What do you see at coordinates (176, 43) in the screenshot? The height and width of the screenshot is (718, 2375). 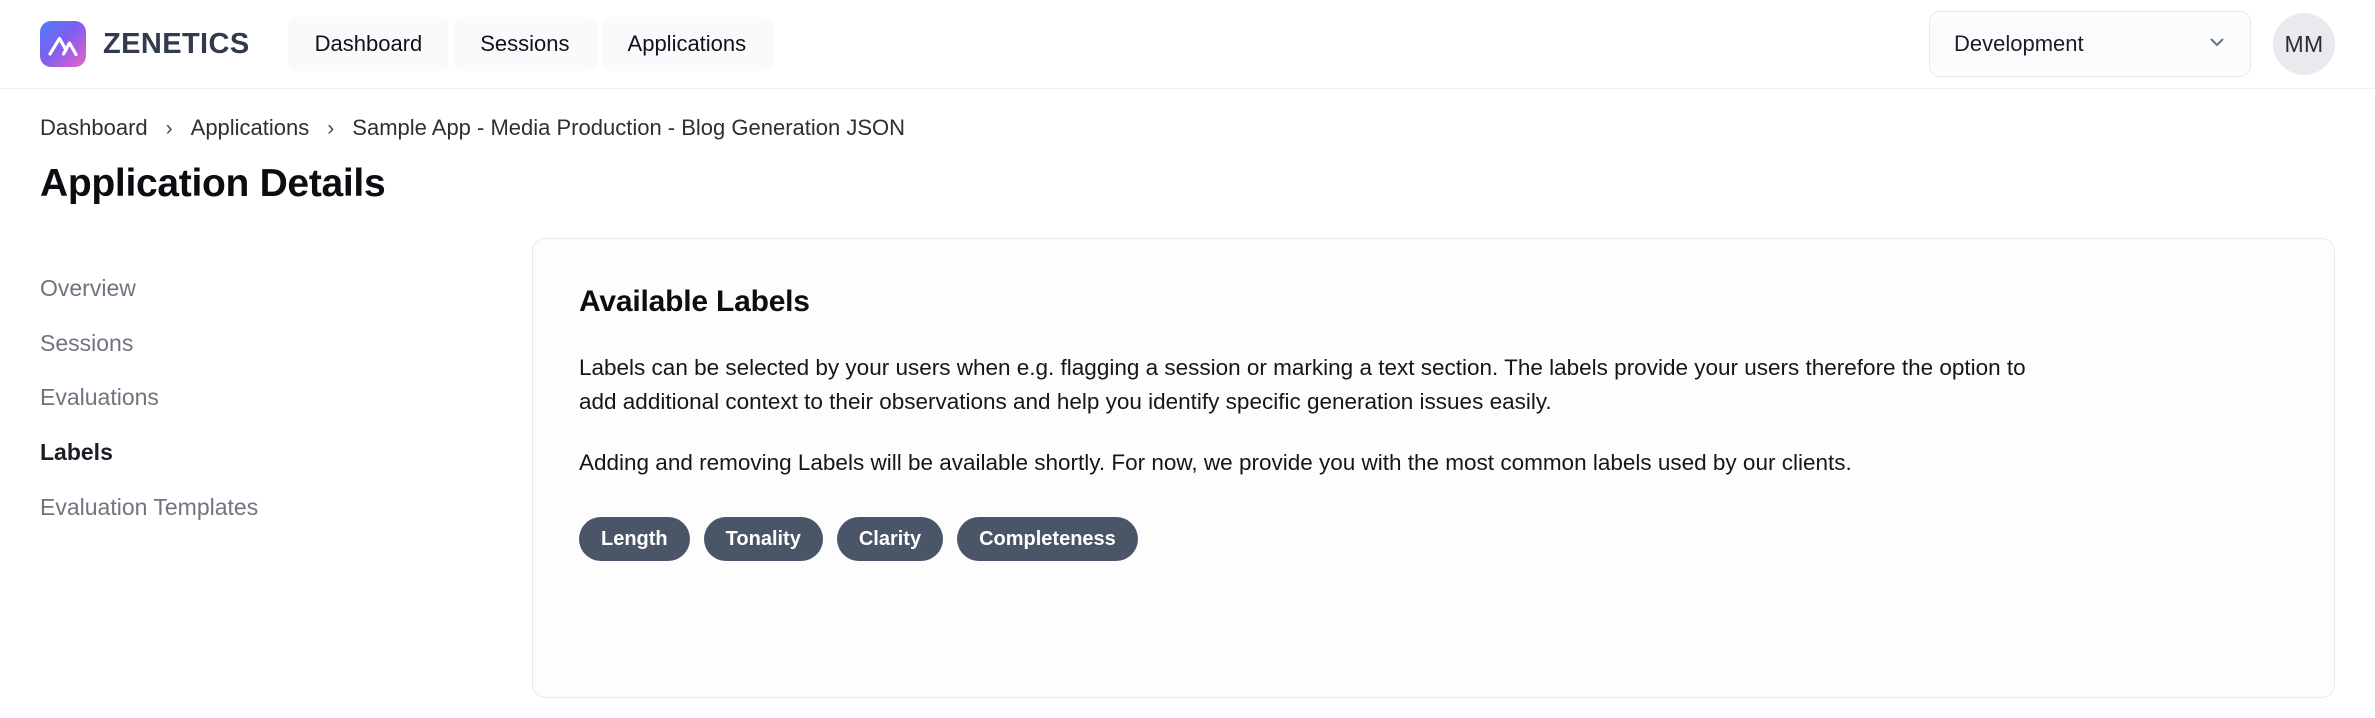 I see `brand-name: ZENETICS` at bounding box center [176, 43].